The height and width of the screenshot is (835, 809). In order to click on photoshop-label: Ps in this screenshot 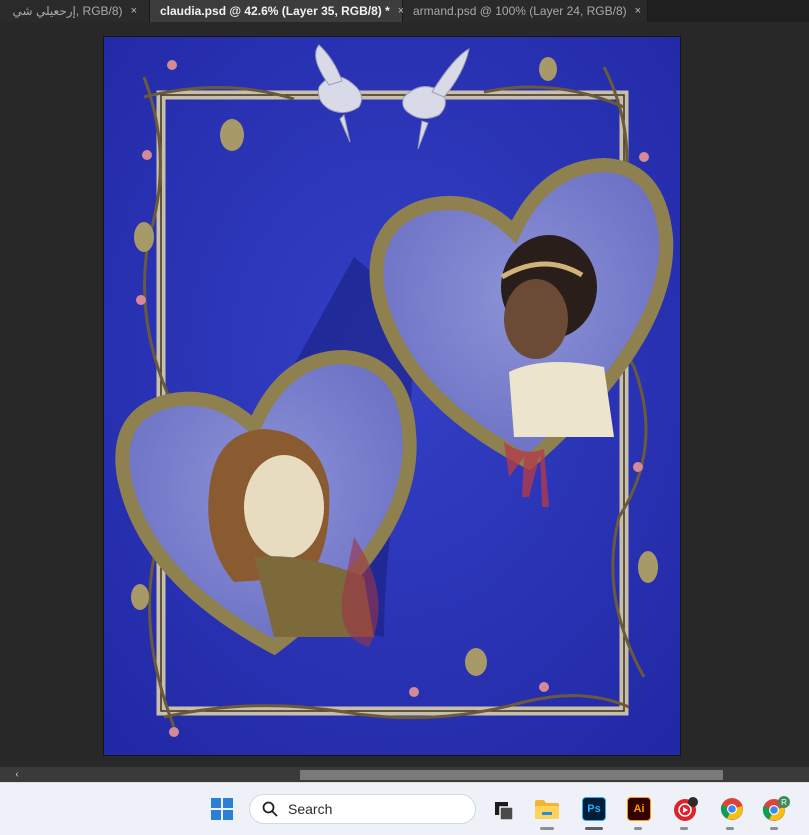, I will do `click(594, 809)`.